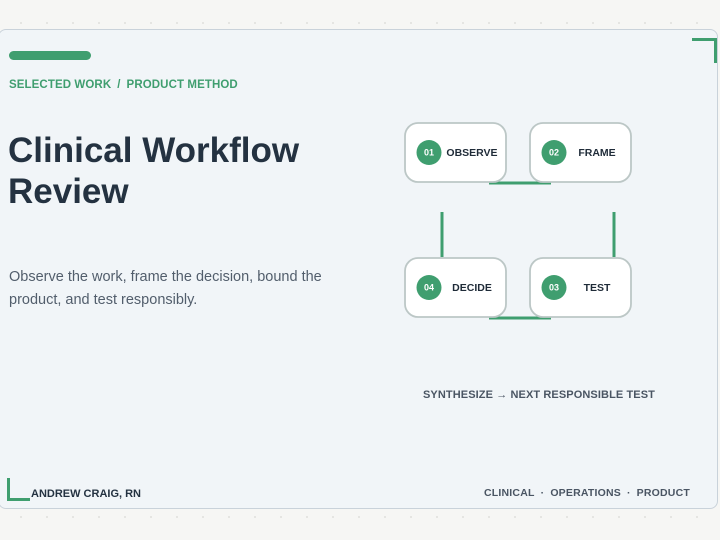 Image resolution: width=720 pixels, height=540 pixels. What do you see at coordinates (580, 287) in the screenshot?
I see `node-test: 03 TEST` at bounding box center [580, 287].